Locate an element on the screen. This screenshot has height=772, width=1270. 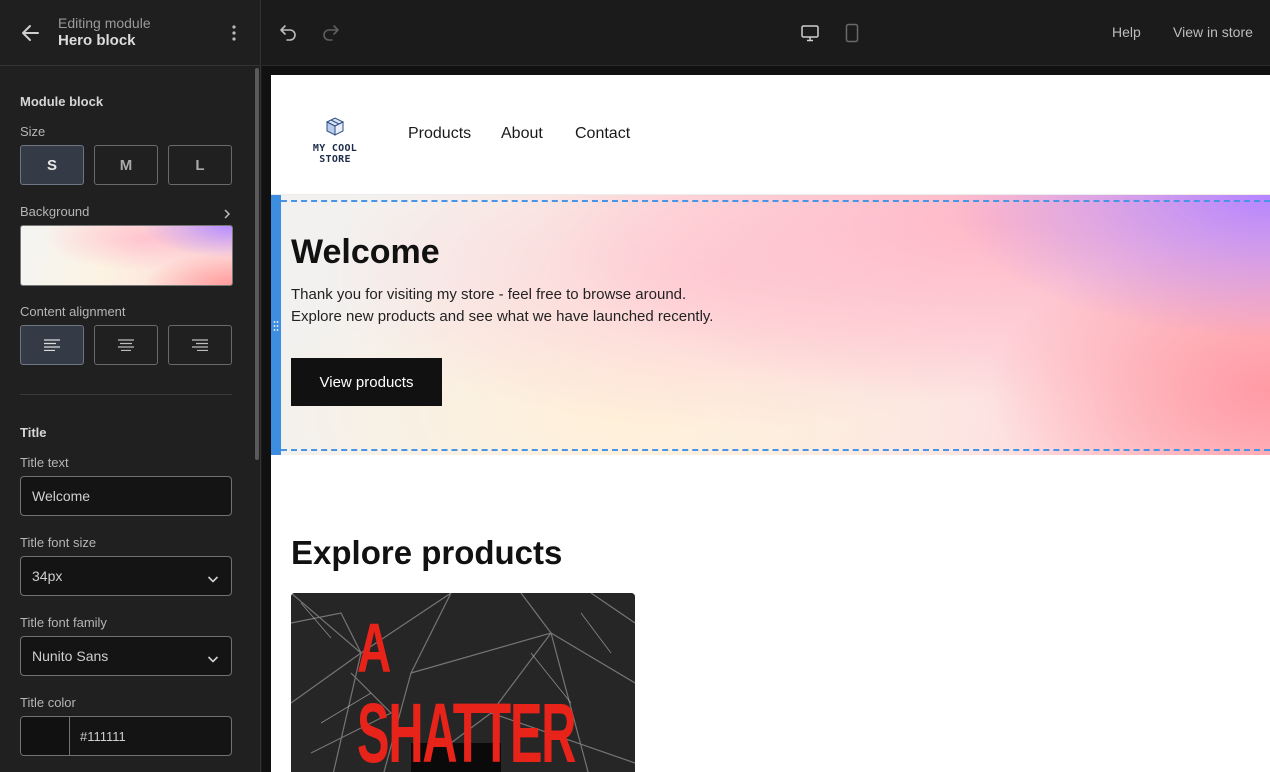
scroll-thumb is located at coordinates (257, 264).